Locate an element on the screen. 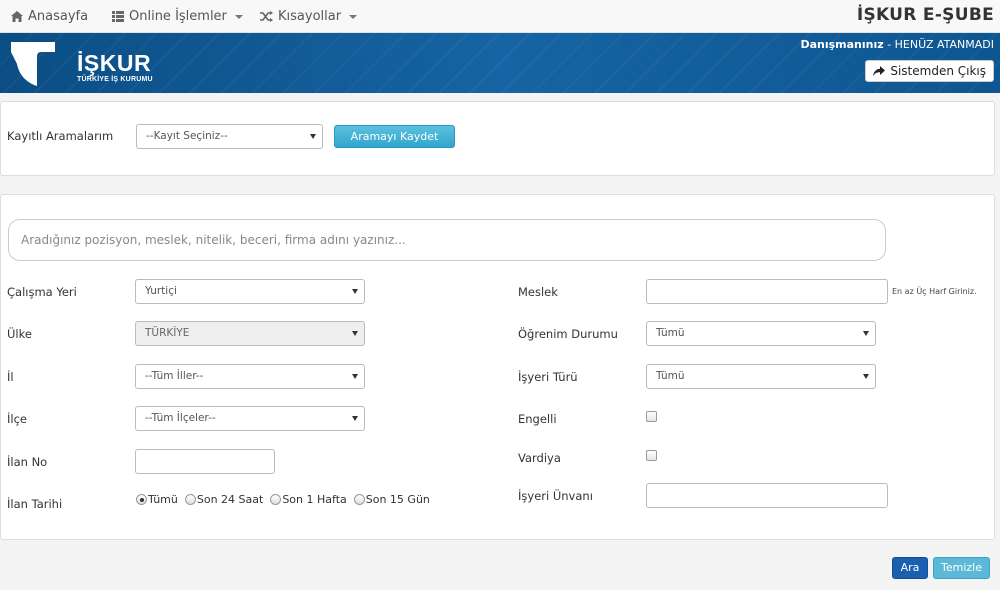 Image resolution: width=1000 pixels, height=590 pixels. advisor-value: - HENÜZ ATANMADI is located at coordinates (938, 44).